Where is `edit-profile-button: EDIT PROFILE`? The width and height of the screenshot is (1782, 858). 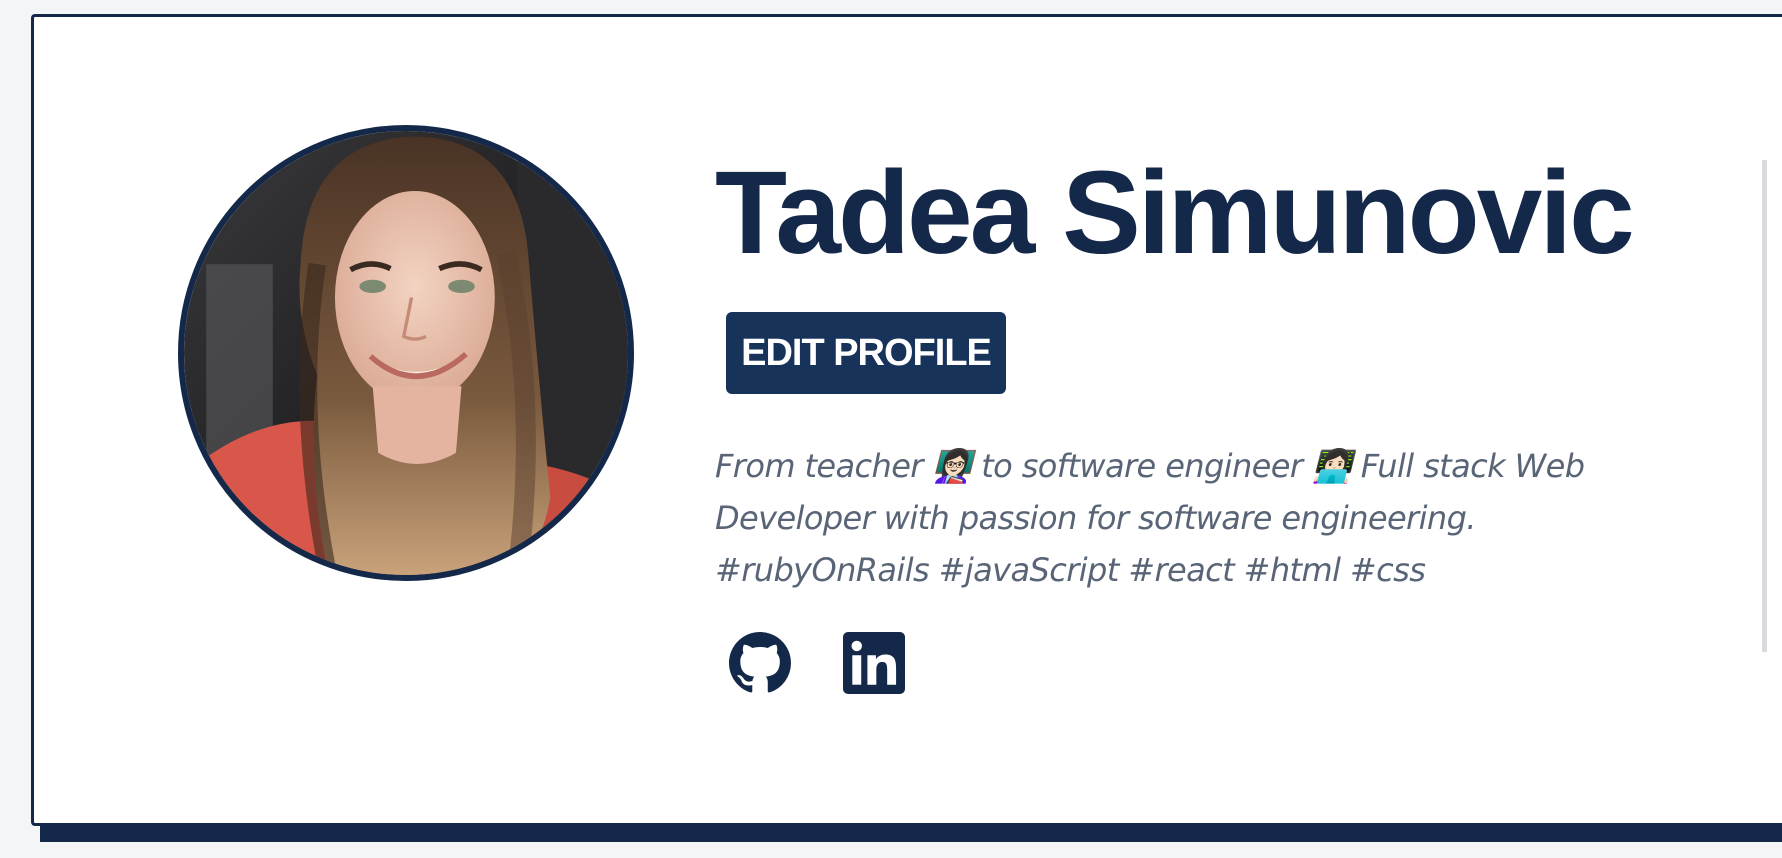 edit-profile-button: EDIT PROFILE is located at coordinates (866, 353).